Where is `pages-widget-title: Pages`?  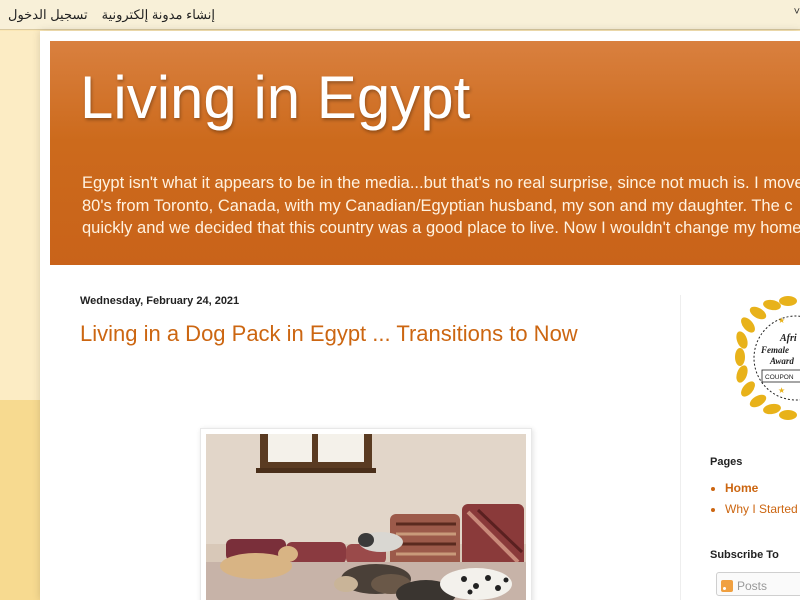 pages-widget-title: Pages is located at coordinates (726, 462).